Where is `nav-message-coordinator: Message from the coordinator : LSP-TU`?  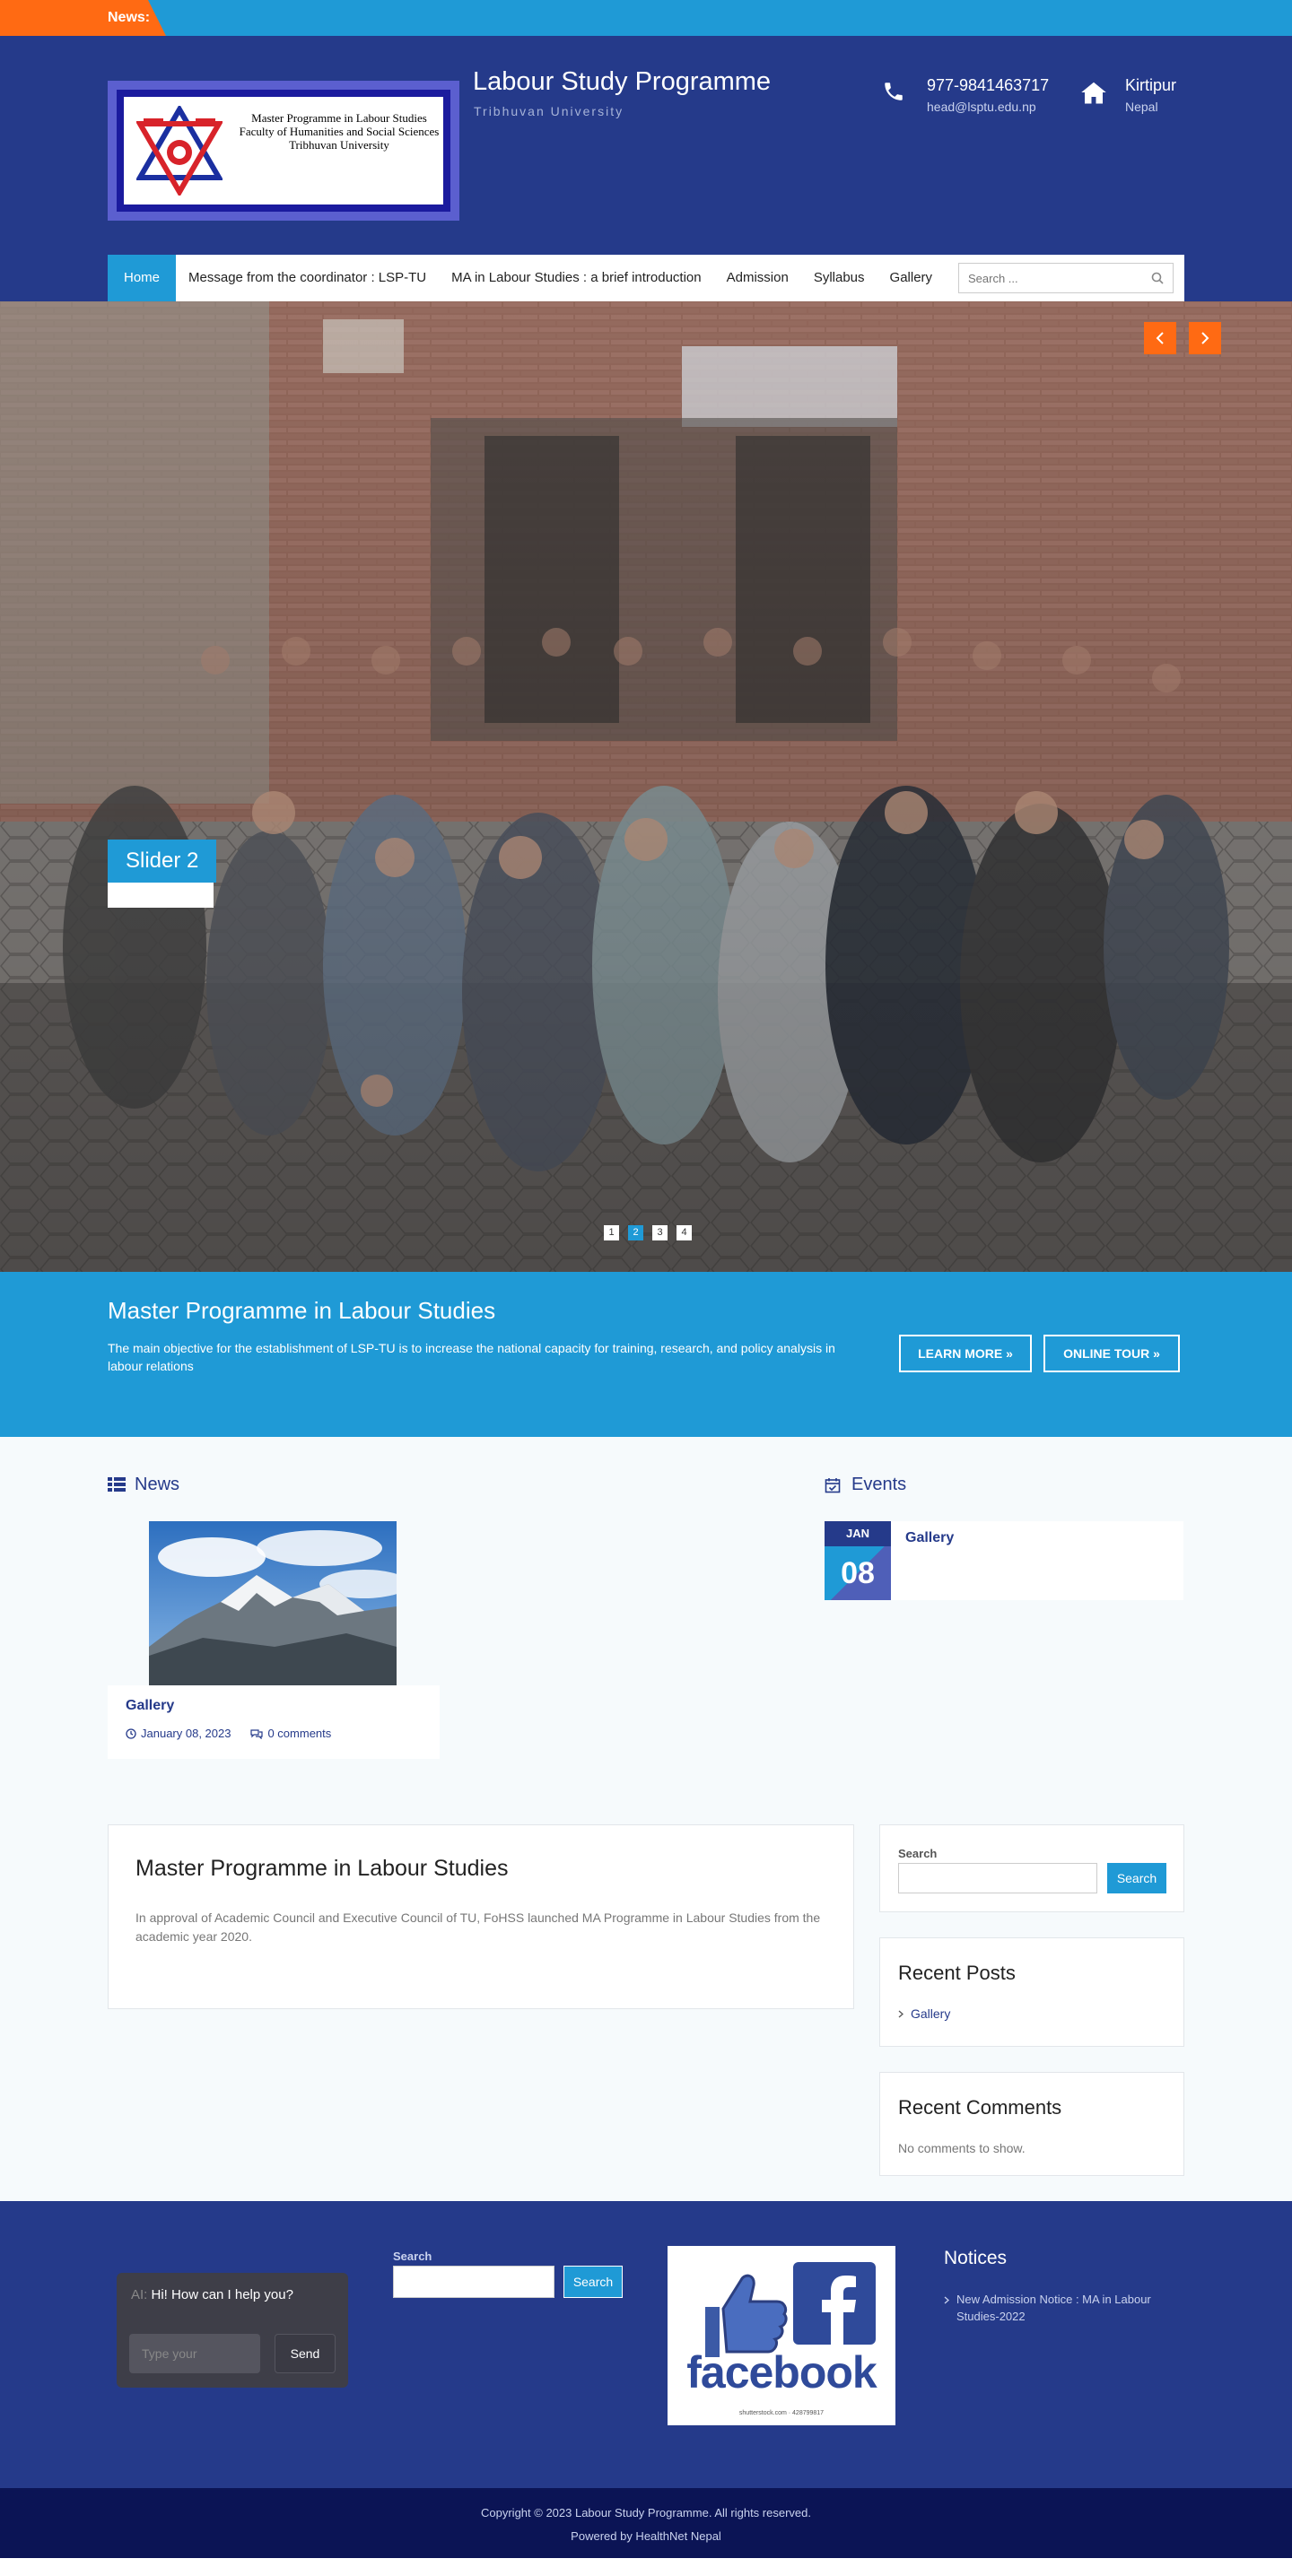 nav-message-coordinator: Message from the coordinator : LSP-TU is located at coordinates (307, 278).